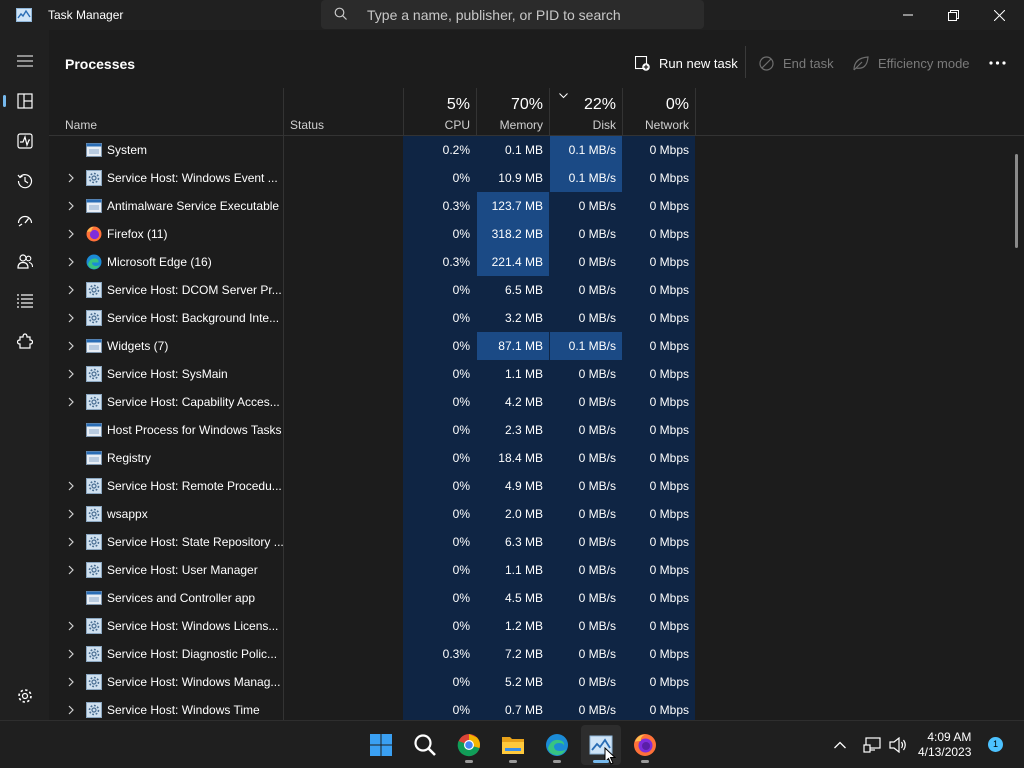 The width and height of the screenshot is (1024, 768). What do you see at coordinates (557, 761) in the screenshot?
I see `running-indicator` at bounding box center [557, 761].